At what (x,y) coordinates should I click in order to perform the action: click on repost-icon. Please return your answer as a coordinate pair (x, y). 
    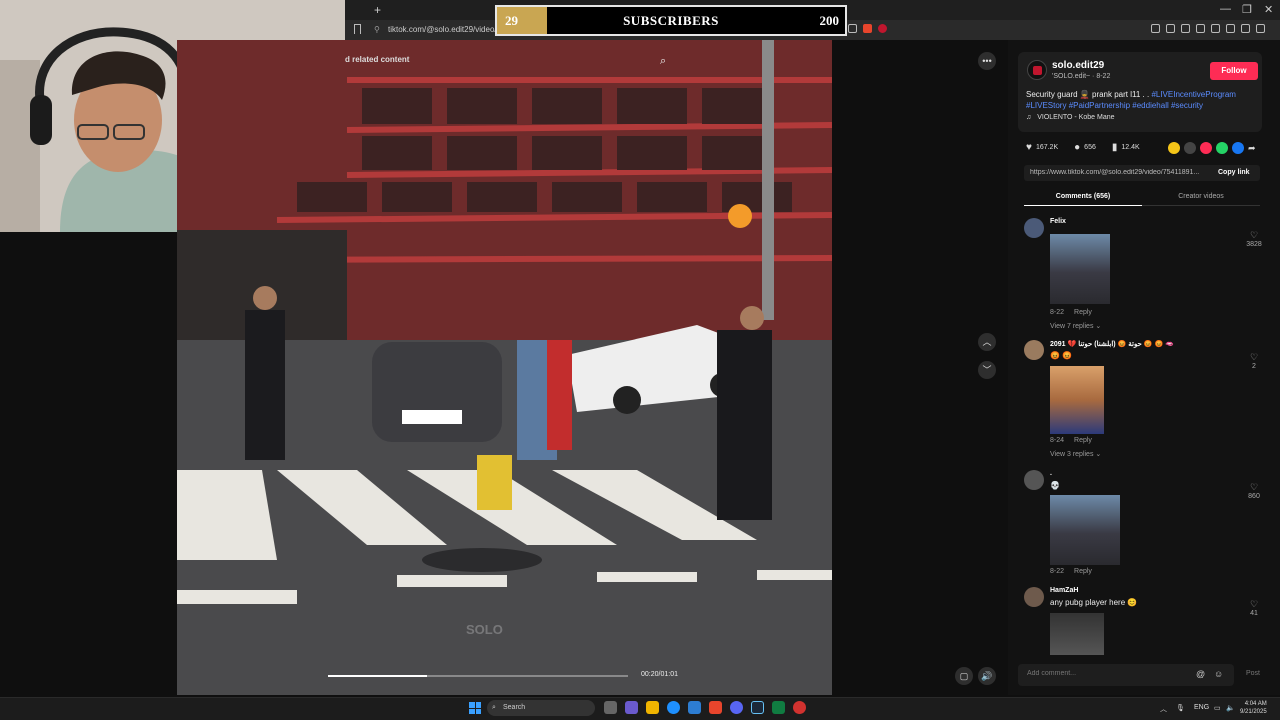
    Looking at the image, I should click on (1206, 148).